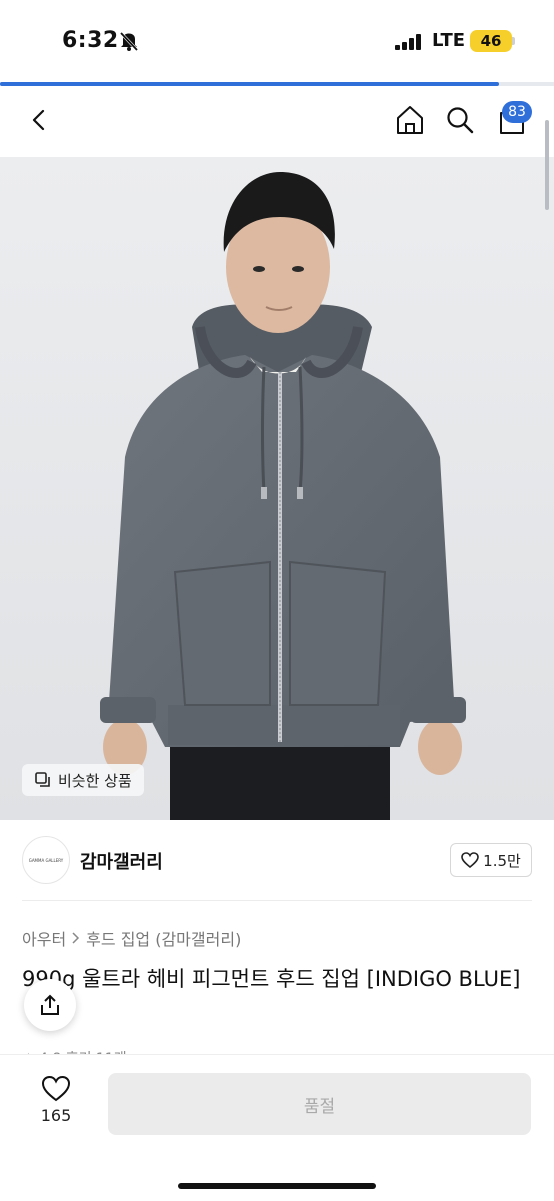 Image resolution: width=554 pixels, height=1201 pixels. I want to click on share-button, so click(50, 1005).